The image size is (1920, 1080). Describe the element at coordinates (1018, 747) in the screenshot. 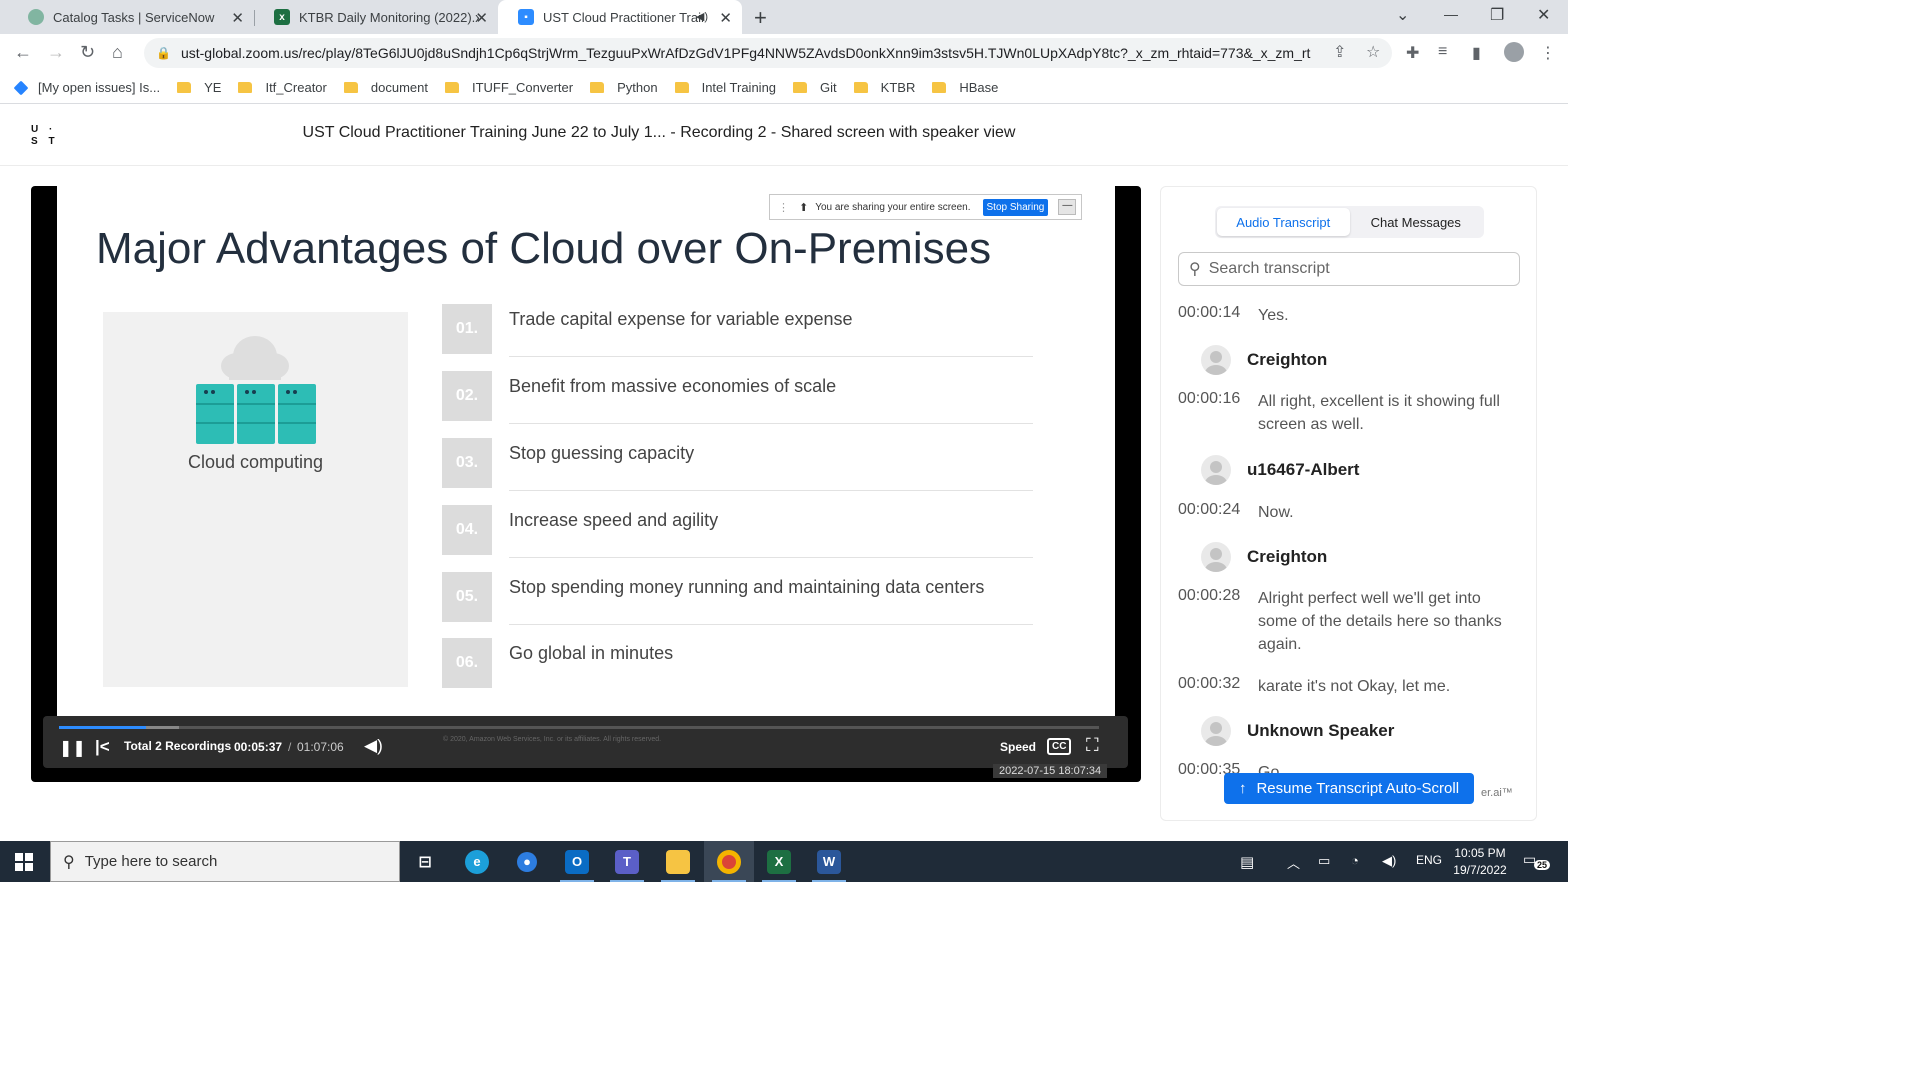

I see `speed-button: Speed` at that location.